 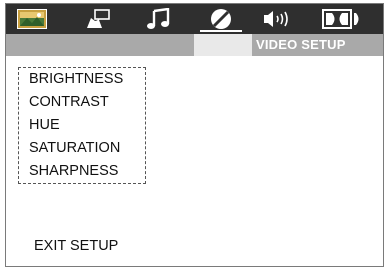 What do you see at coordinates (194, 19) in the screenshot?
I see `setup-toolbar` at bounding box center [194, 19].